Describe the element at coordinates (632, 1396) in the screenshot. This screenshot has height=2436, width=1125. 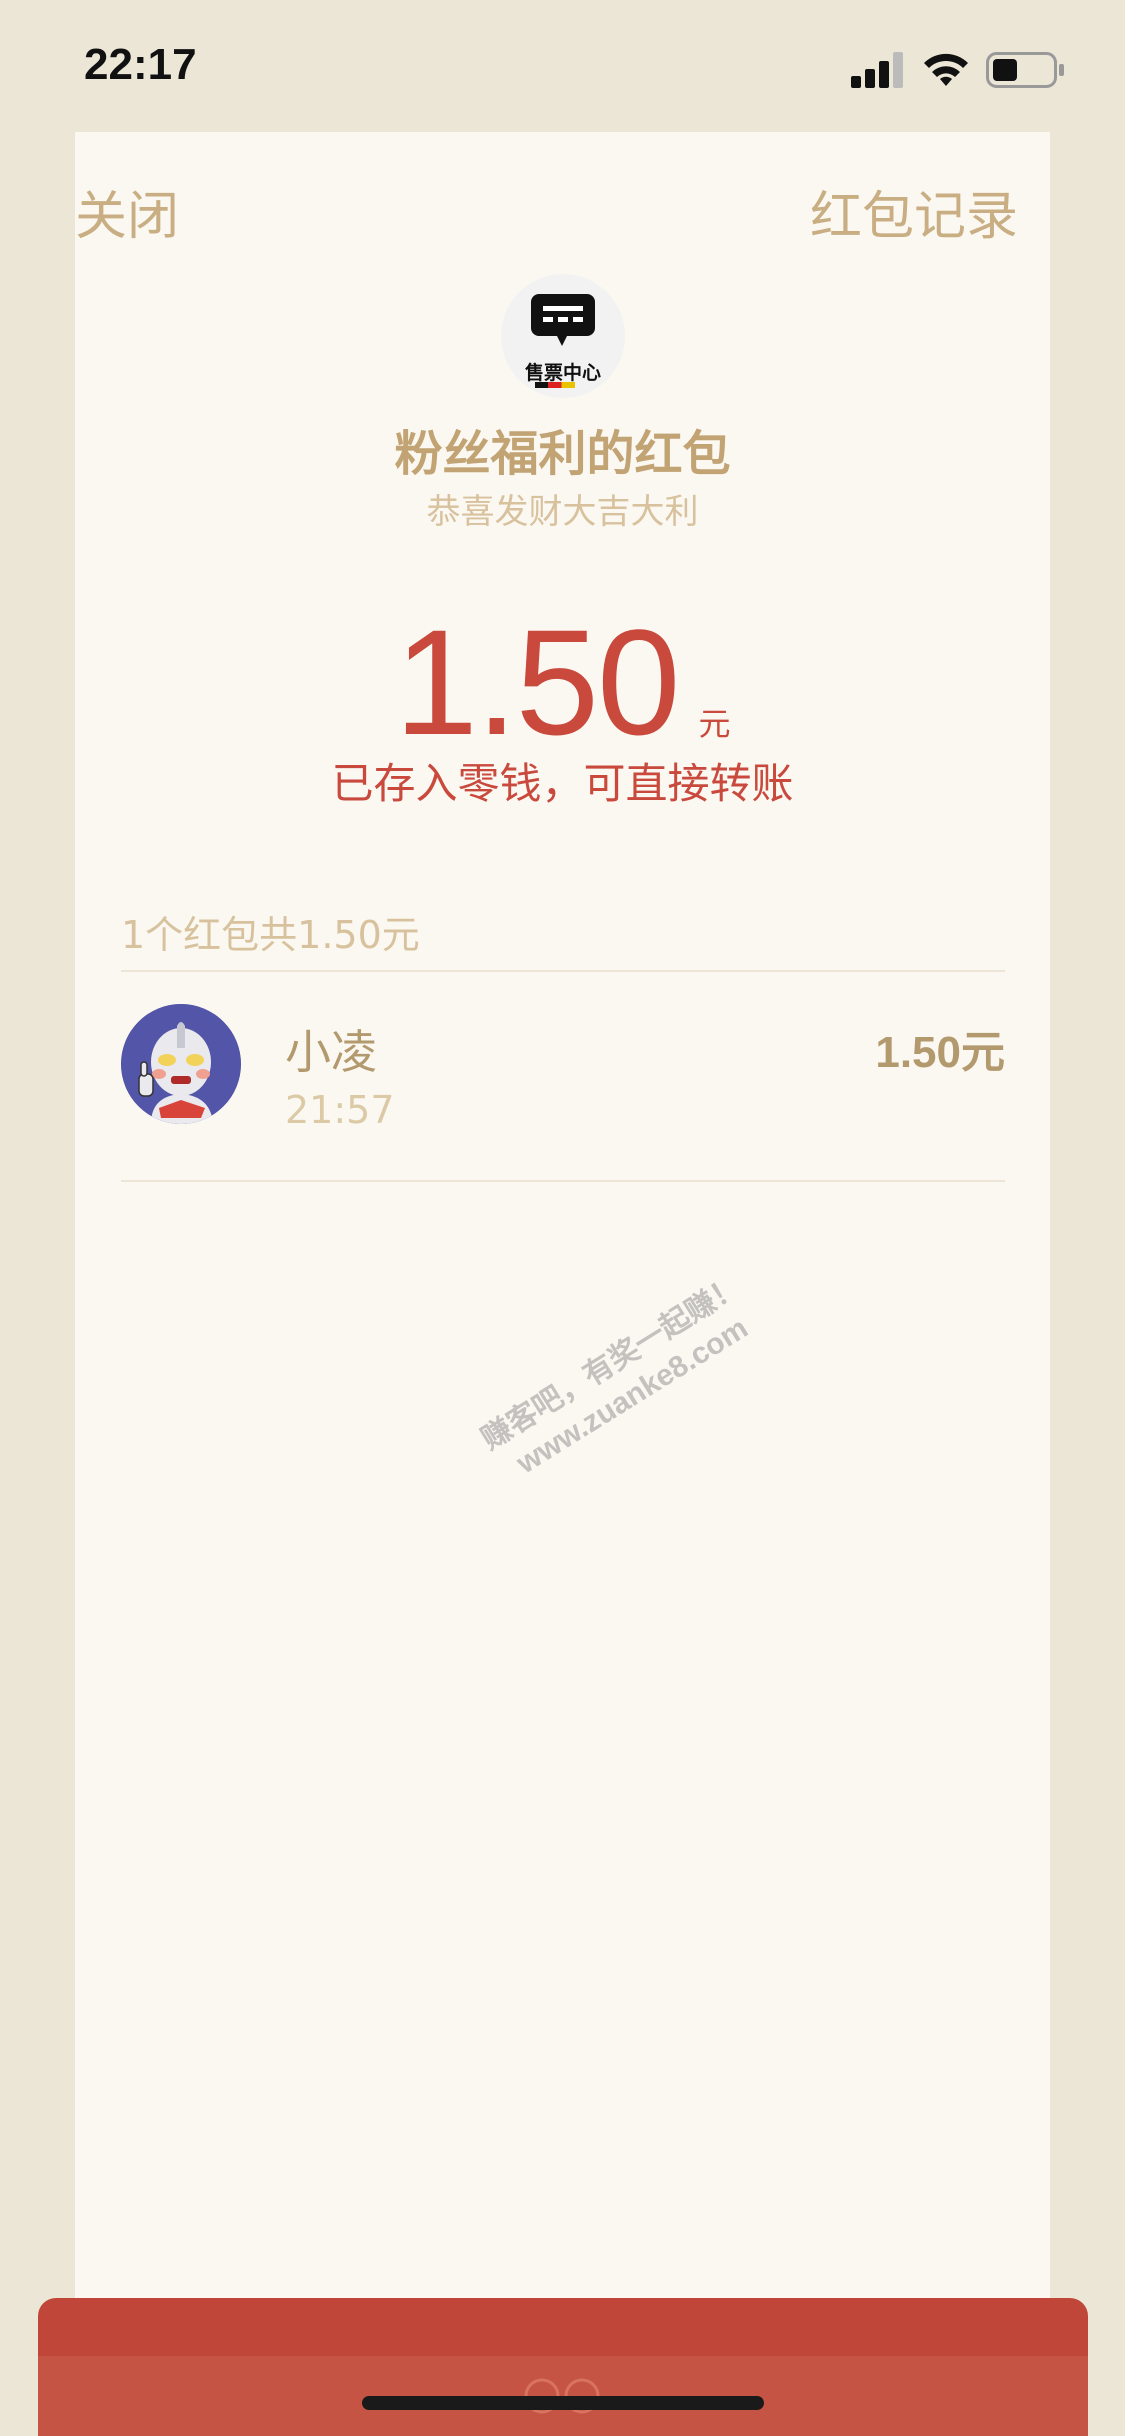
I see `watermark-line-2: www.zuanke8.com` at that location.